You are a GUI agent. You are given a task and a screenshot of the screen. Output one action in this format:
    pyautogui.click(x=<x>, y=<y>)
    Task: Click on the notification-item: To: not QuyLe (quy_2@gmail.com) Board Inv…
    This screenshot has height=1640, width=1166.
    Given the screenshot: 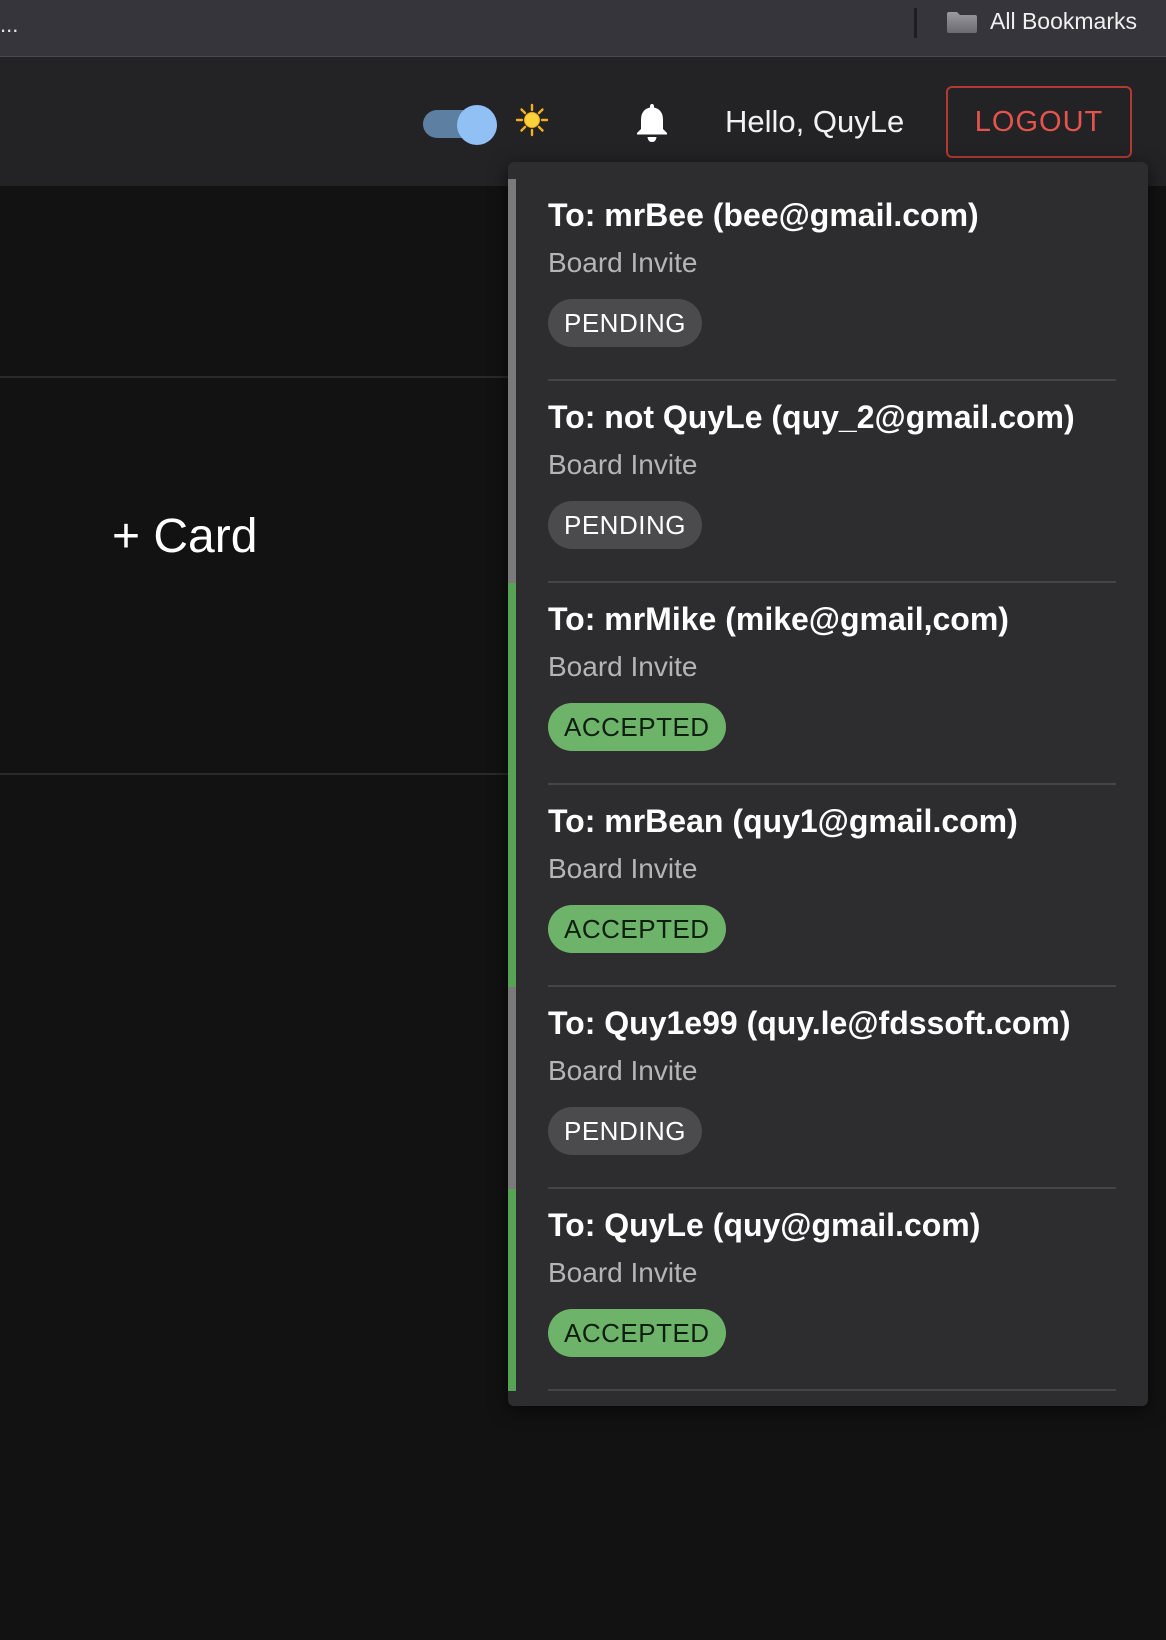 What is the action you would take?
    pyautogui.click(x=828, y=482)
    